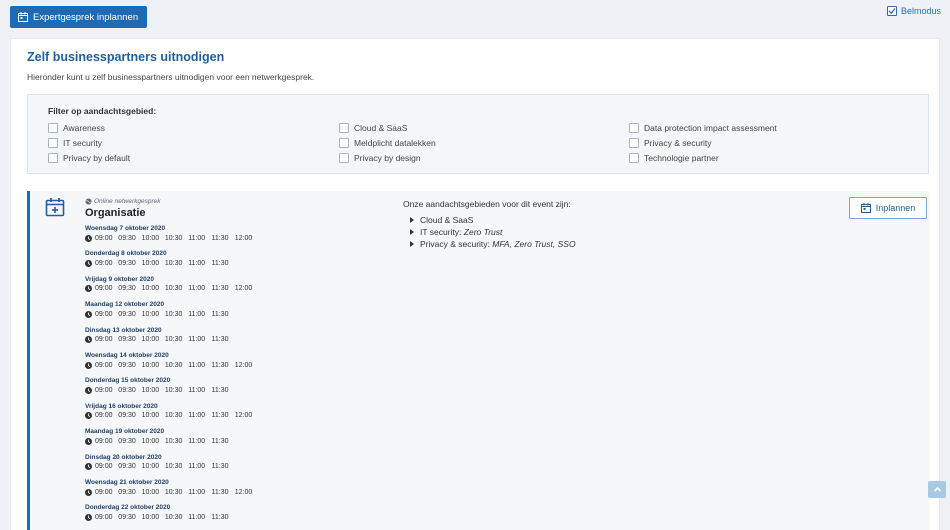 The width and height of the screenshot is (950, 530). I want to click on filter-option-privacy-security: Privacy & security, so click(670, 143).